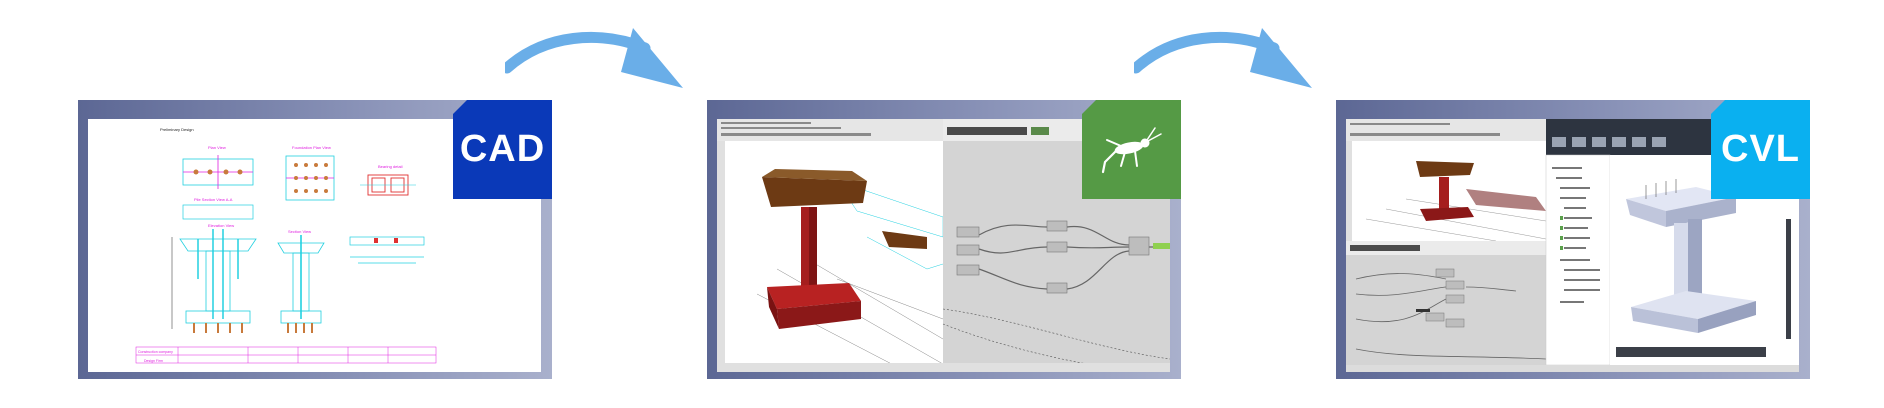 This screenshot has width=1884, height=408. I want to click on title-block-firm: Design Firm, so click(153, 361).